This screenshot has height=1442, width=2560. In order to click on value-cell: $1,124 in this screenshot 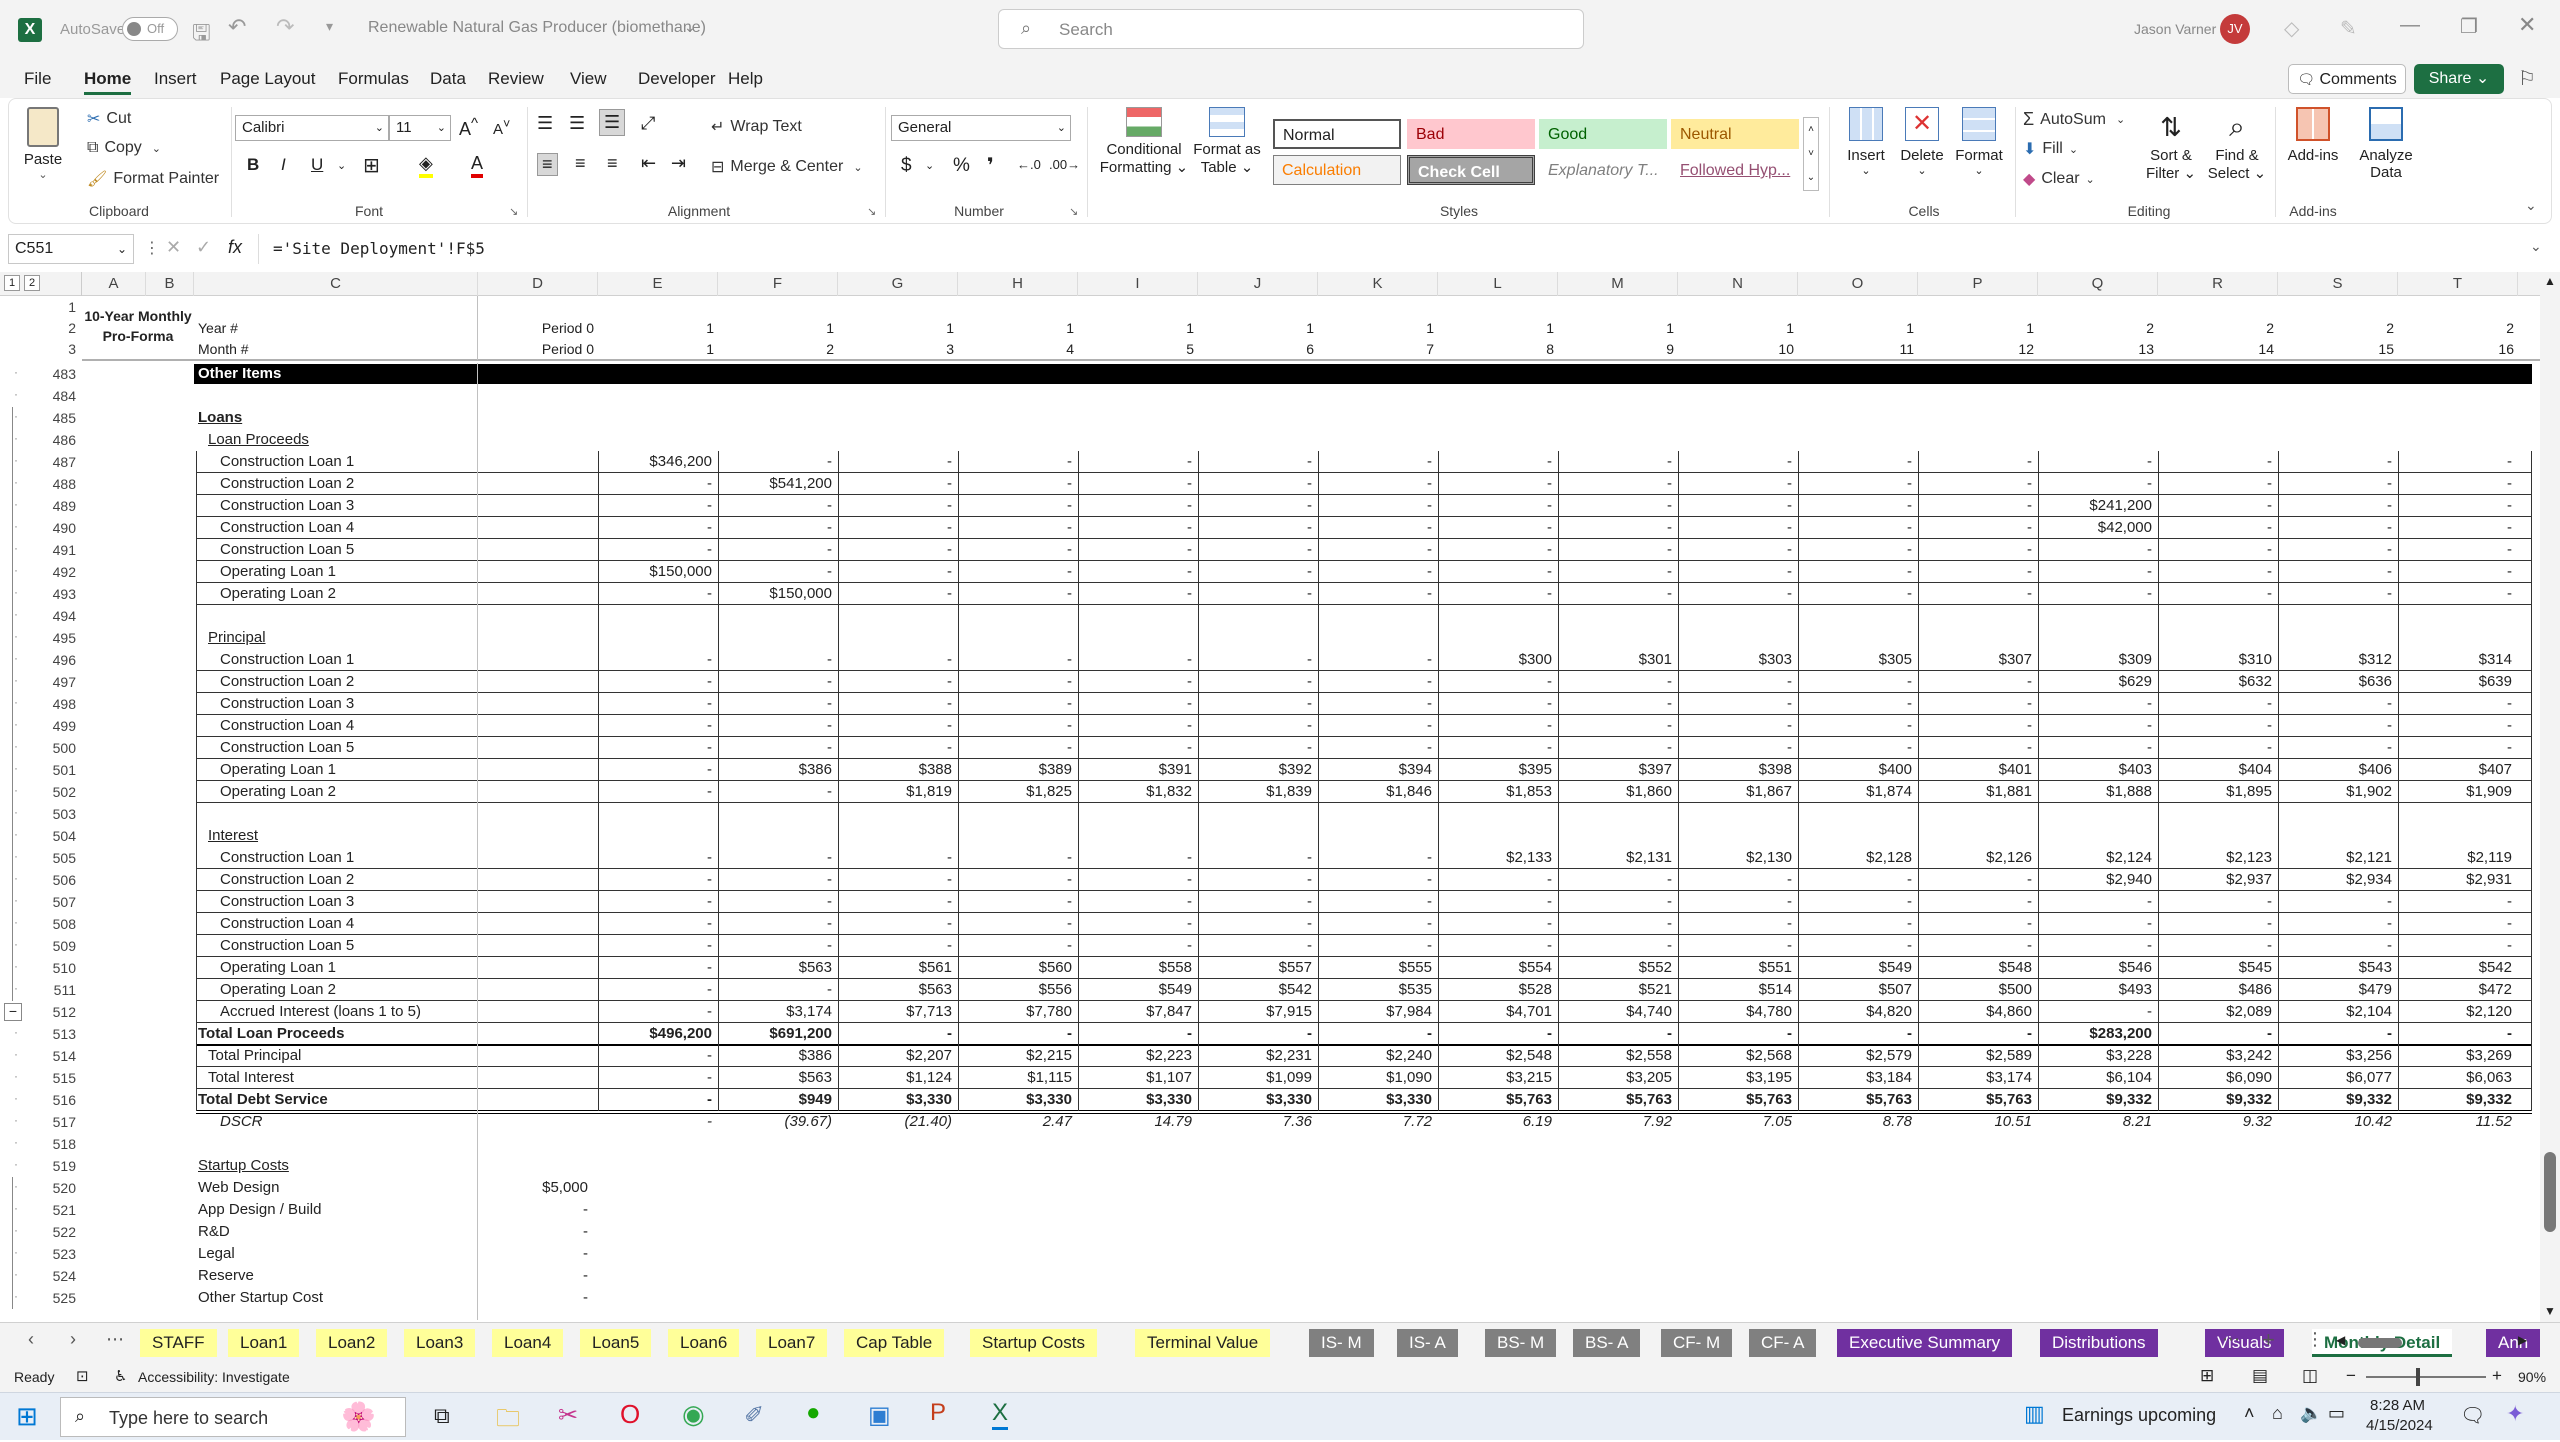, I will do `click(898, 1078)`.